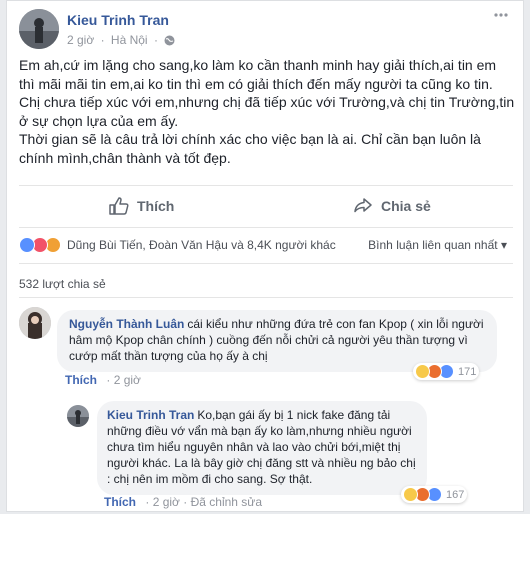 Image resolution: width=530 pixels, height=572 pixels. What do you see at coordinates (455, 494) in the screenshot?
I see `reply-reaction-count: 167` at bounding box center [455, 494].